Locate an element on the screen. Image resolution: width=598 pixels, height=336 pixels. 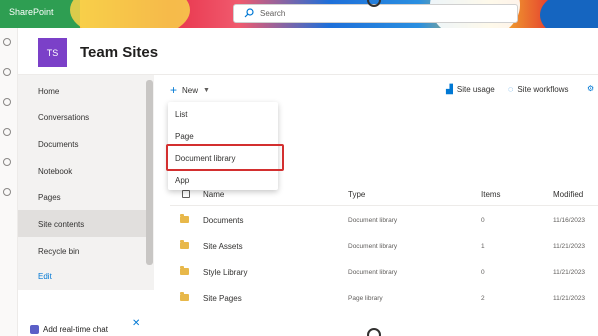
site-usage-label: Site usage is located at coordinates (475, 89).